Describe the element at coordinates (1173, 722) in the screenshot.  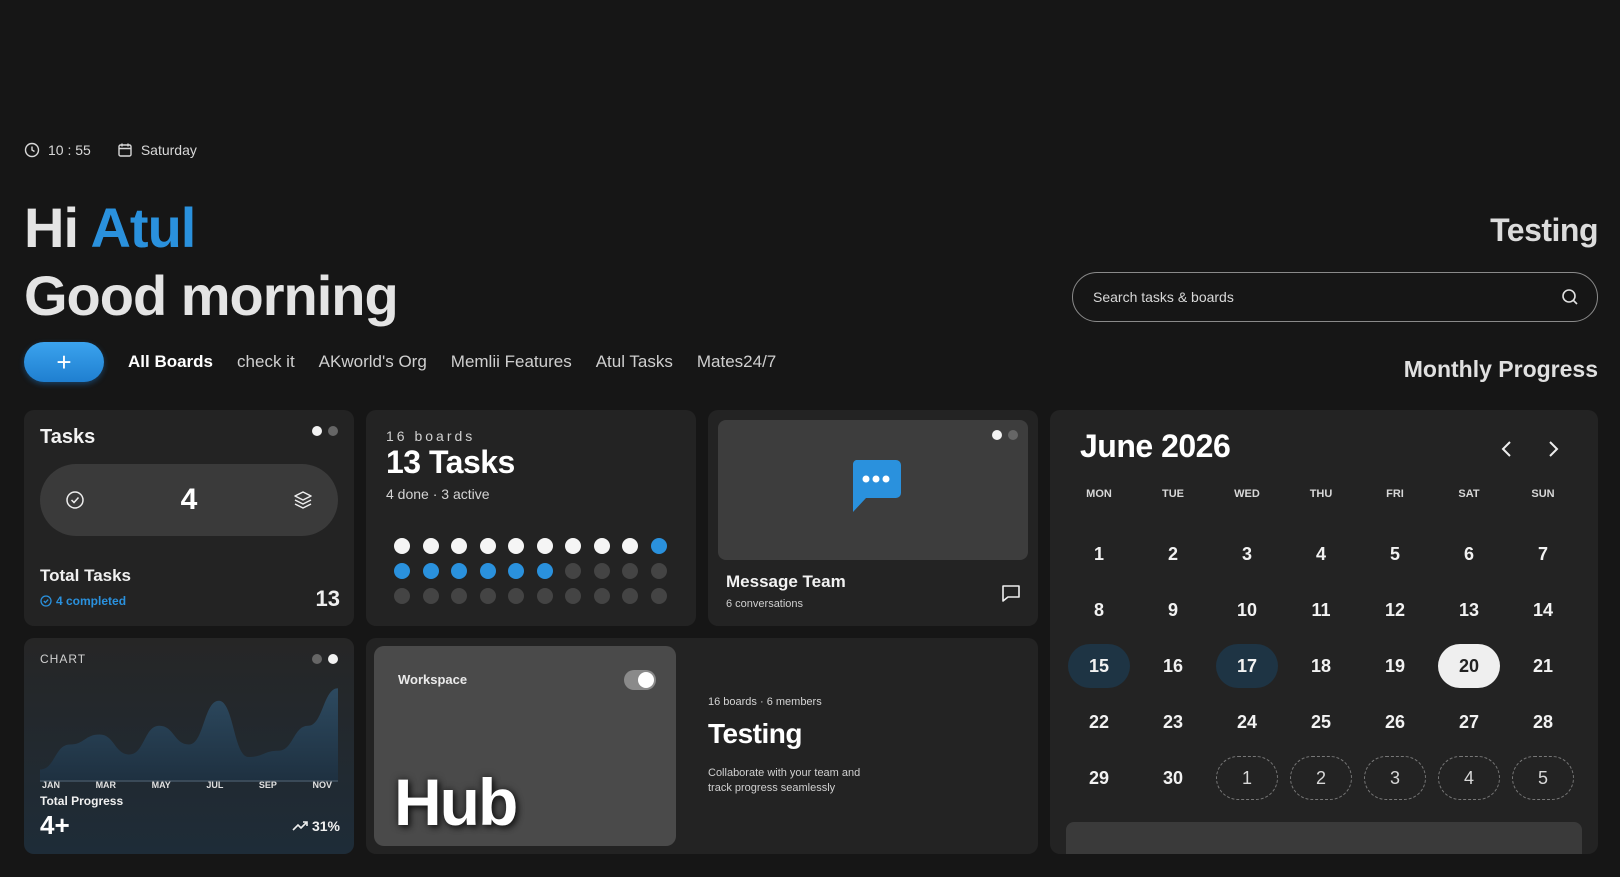
I see `calendar-day: 23` at that location.